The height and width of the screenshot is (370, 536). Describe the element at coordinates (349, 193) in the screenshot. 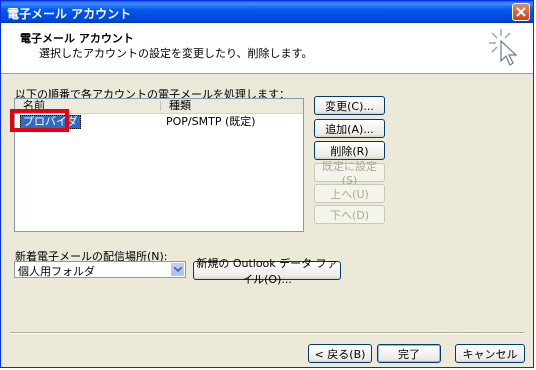

I see `move-up-button: 上へ(U)` at that location.